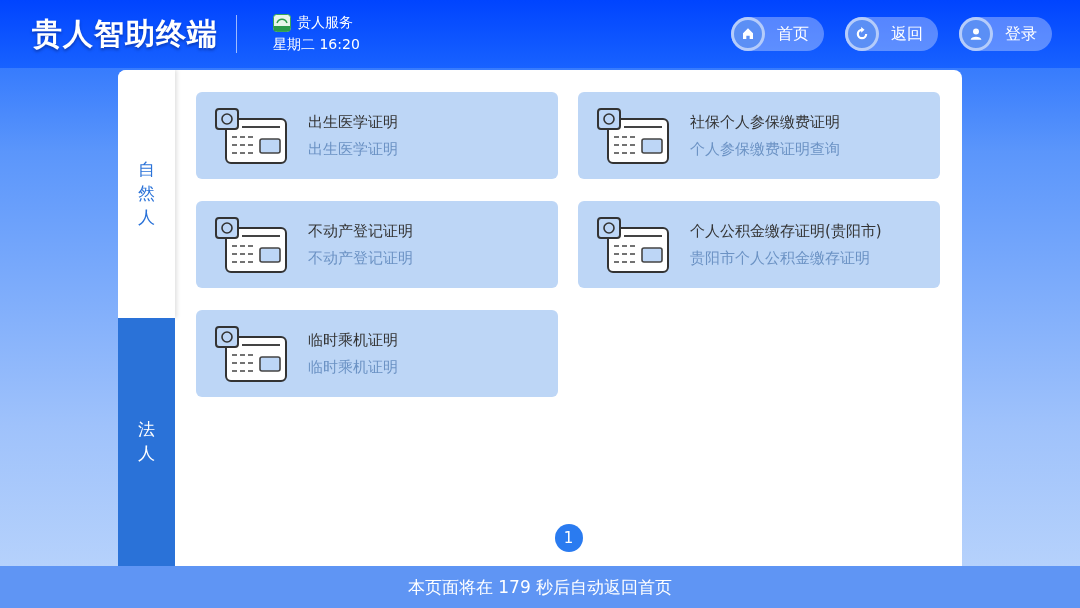 The image size is (1080, 608). What do you see at coordinates (765, 149) in the screenshot?
I see `card-subtitle: 个人参保缴费证明查询` at bounding box center [765, 149].